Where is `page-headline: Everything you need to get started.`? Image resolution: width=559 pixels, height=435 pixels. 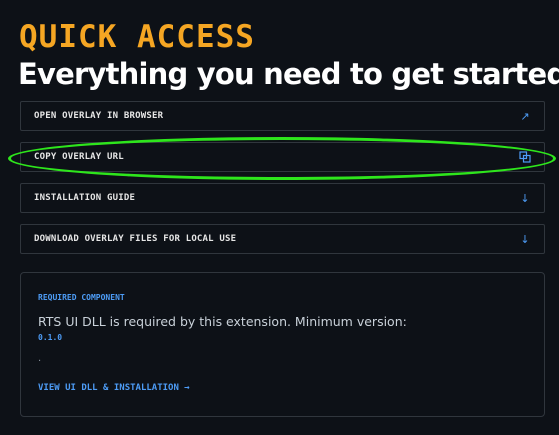
page-headline: Everything you need to get started. is located at coordinates (288, 74).